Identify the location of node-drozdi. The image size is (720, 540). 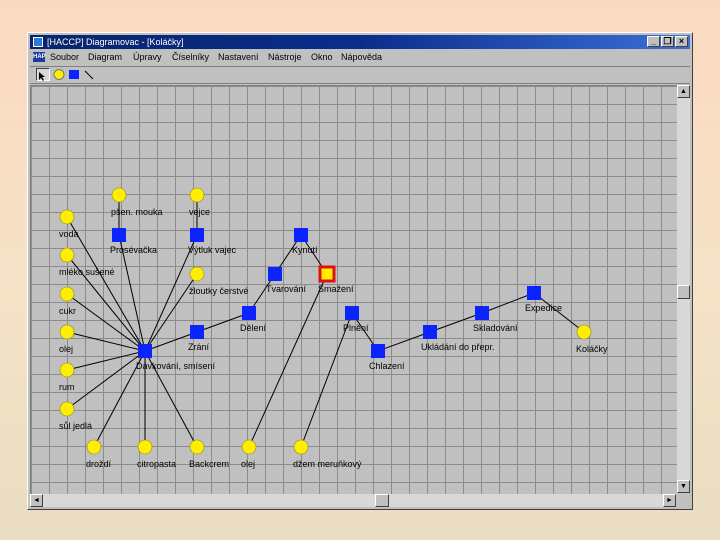
(94, 447).